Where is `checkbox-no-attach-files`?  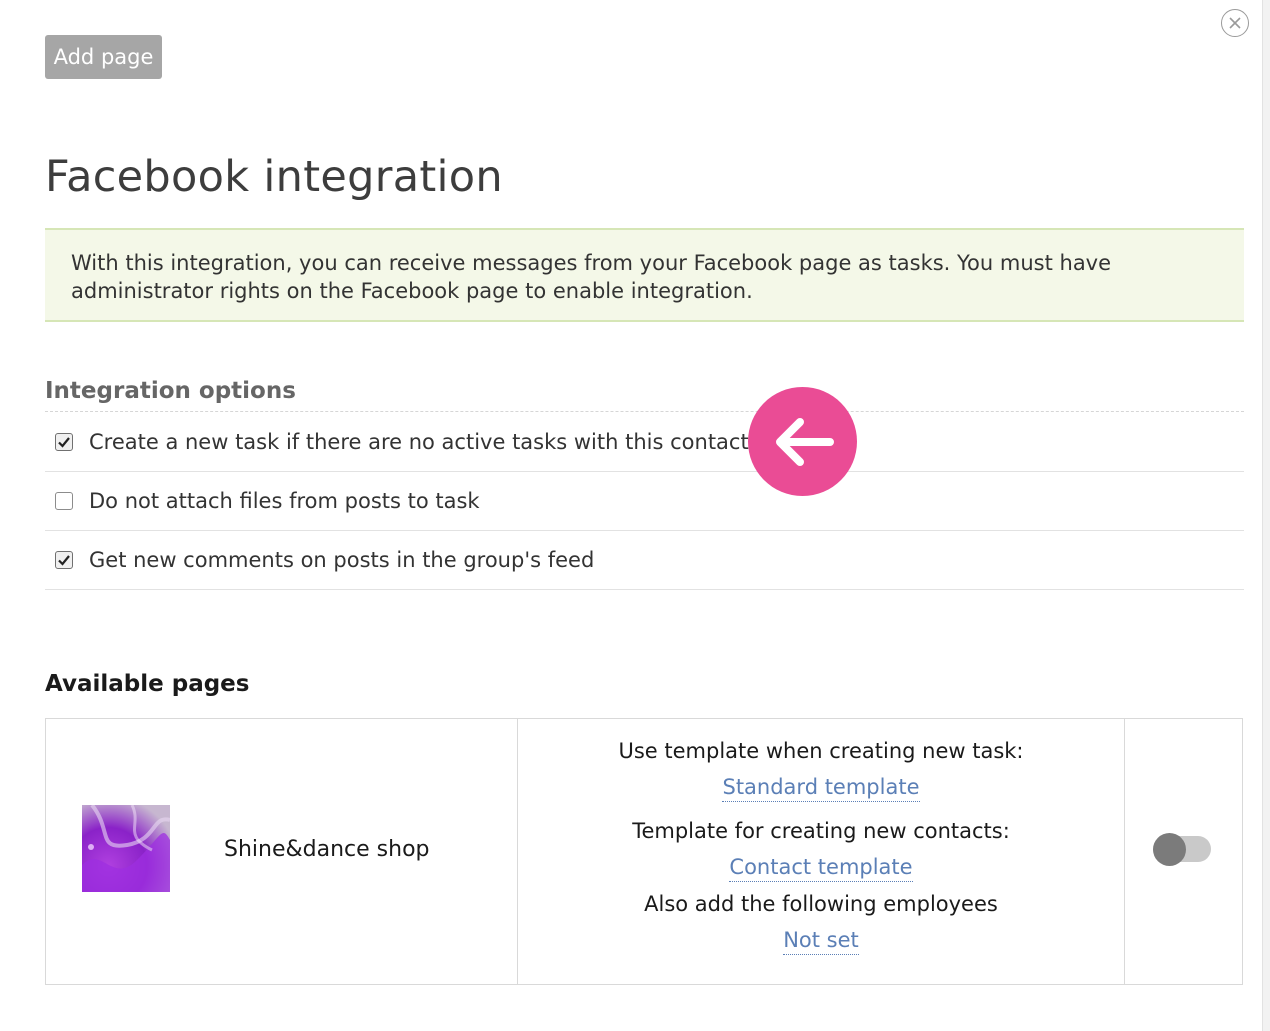 checkbox-no-attach-files is located at coordinates (64, 501).